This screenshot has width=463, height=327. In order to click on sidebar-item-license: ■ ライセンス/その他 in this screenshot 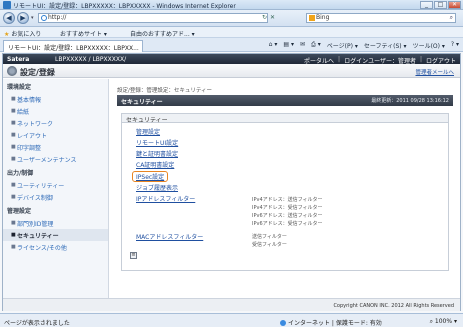, I will do `click(55, 247)`.